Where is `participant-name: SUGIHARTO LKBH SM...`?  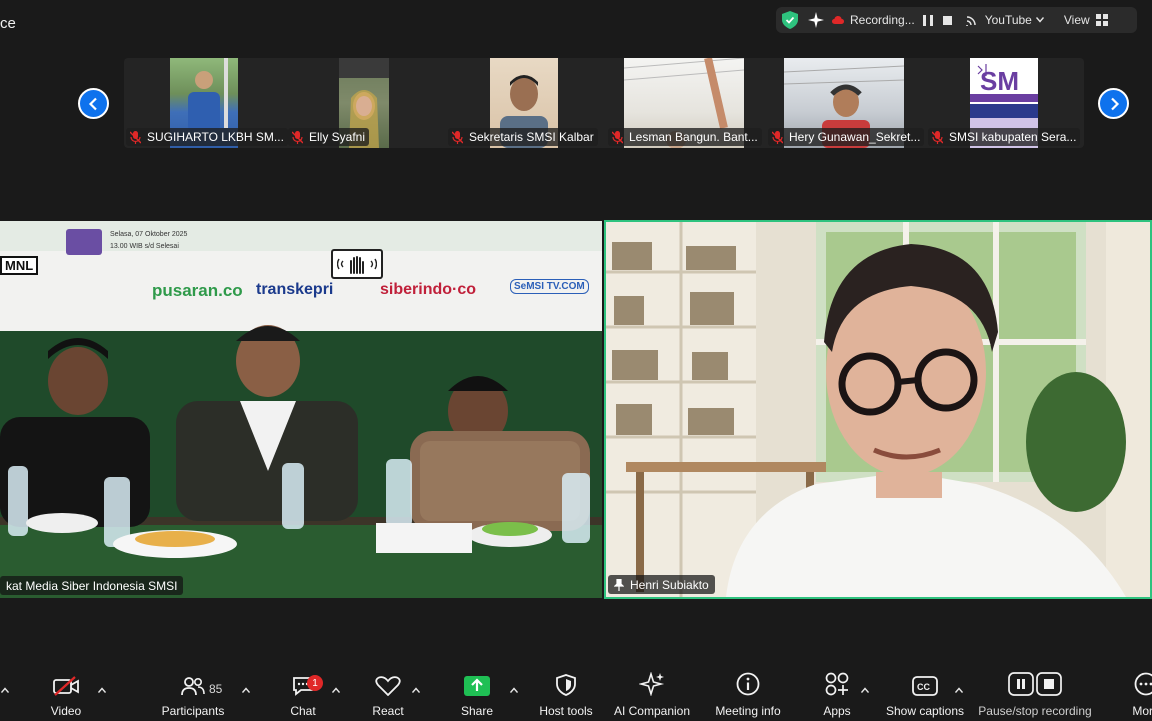
participant-name: SUGIHARTO LKBH SM... is located at coordinates (215, 137).